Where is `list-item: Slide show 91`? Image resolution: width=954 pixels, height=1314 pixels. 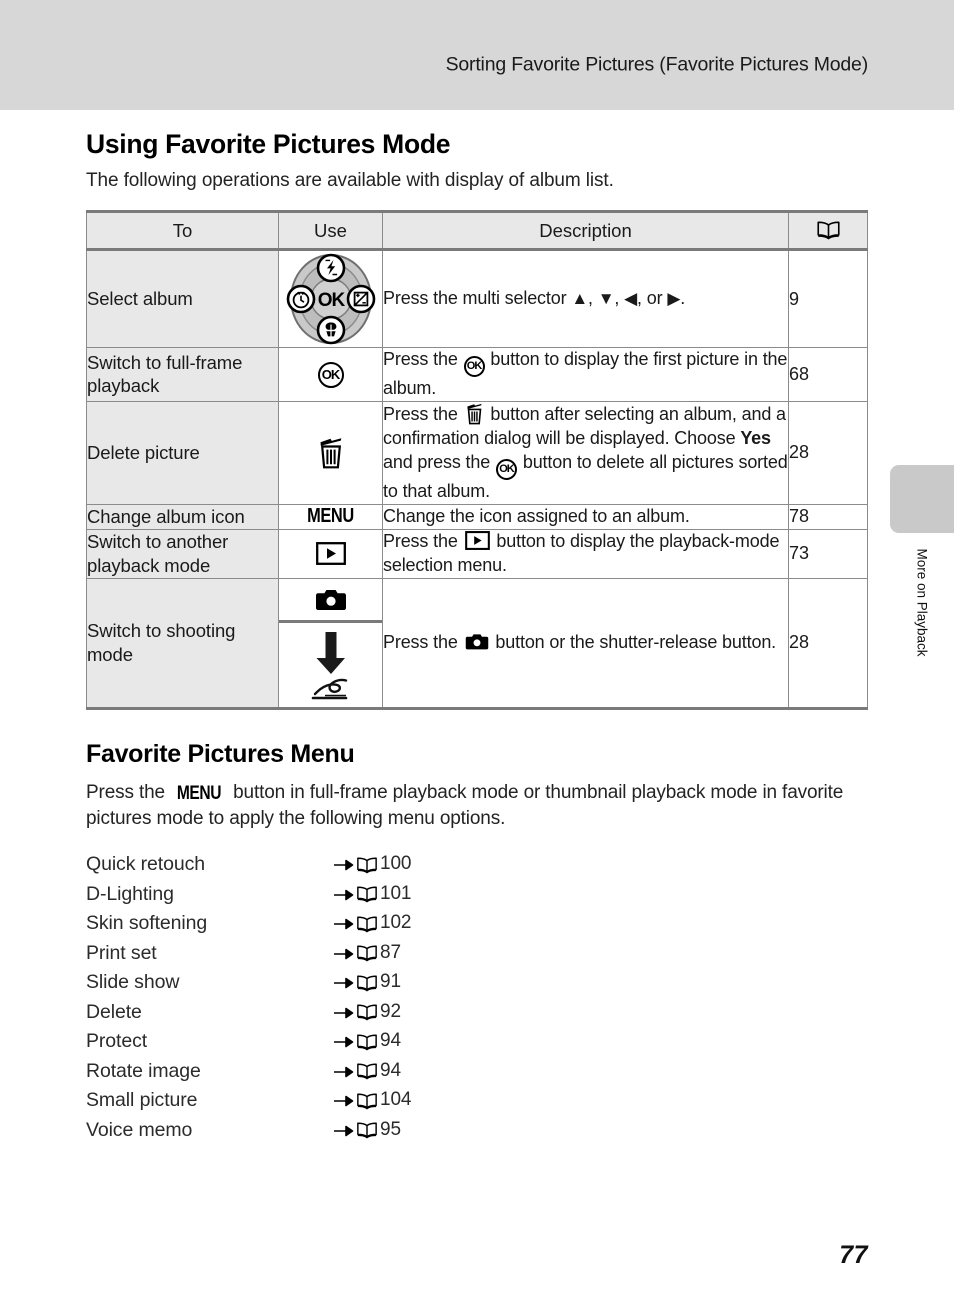 list-item: Slide show 91 is located at coordinates (477, 986).